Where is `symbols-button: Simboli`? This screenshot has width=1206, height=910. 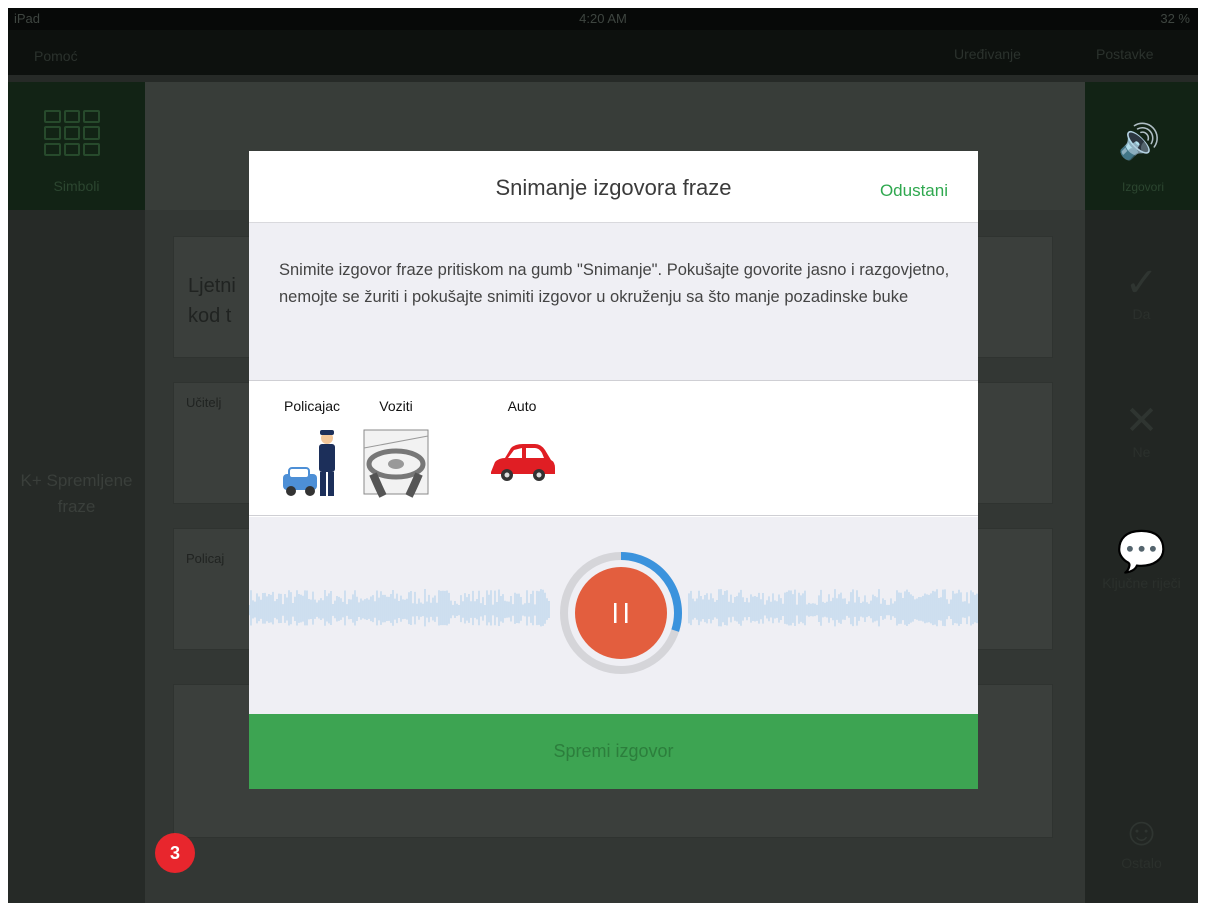 symbols-button: Simboli is located at coordinates (76, 146).